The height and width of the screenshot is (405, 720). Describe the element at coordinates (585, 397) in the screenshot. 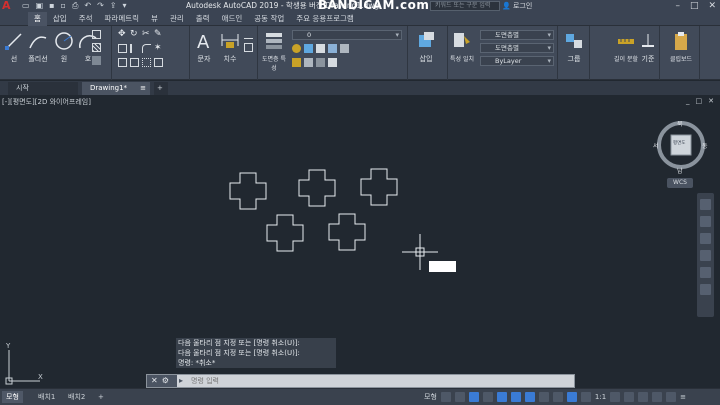

I see `auto-scale-icon` at that location.